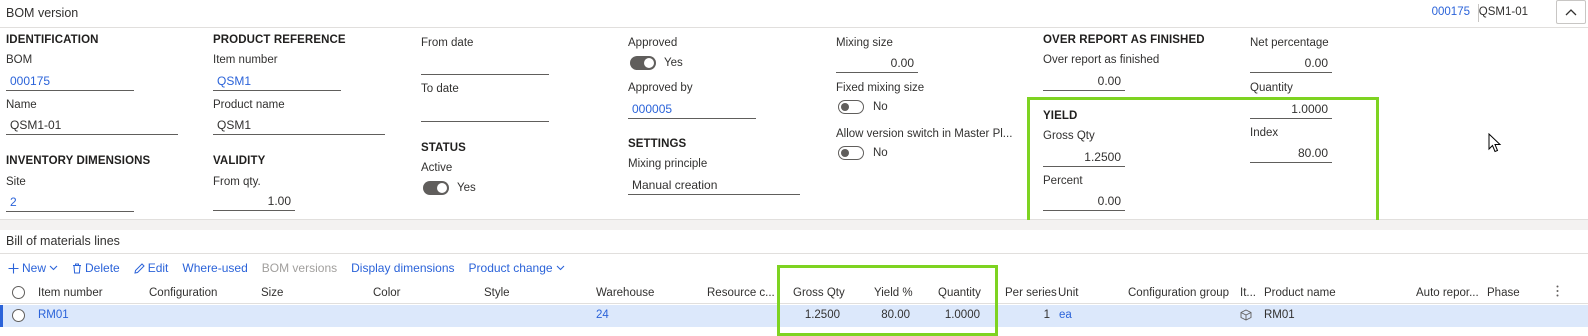 The height and width of the screenshot is (336, 1588). Describe the element at coordinates (18, 315) in the screenshot. I see `row-select-radio` at that location.